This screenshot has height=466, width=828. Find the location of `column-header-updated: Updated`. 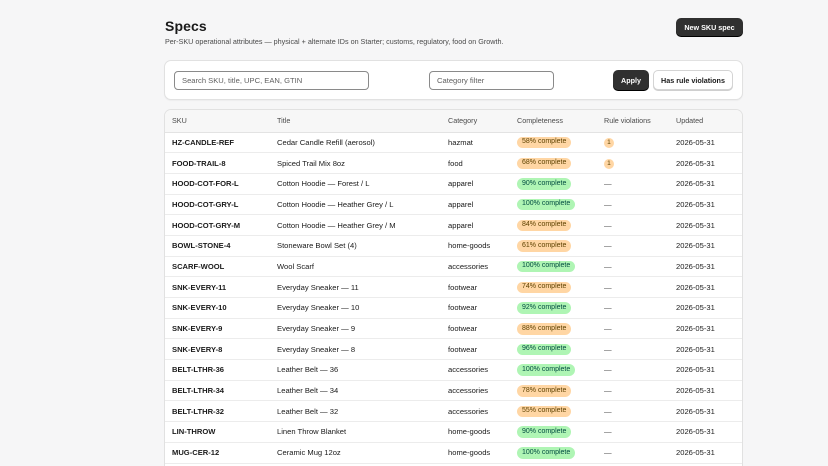

column-header-updated: Updated is located at coordinates (705, 121).